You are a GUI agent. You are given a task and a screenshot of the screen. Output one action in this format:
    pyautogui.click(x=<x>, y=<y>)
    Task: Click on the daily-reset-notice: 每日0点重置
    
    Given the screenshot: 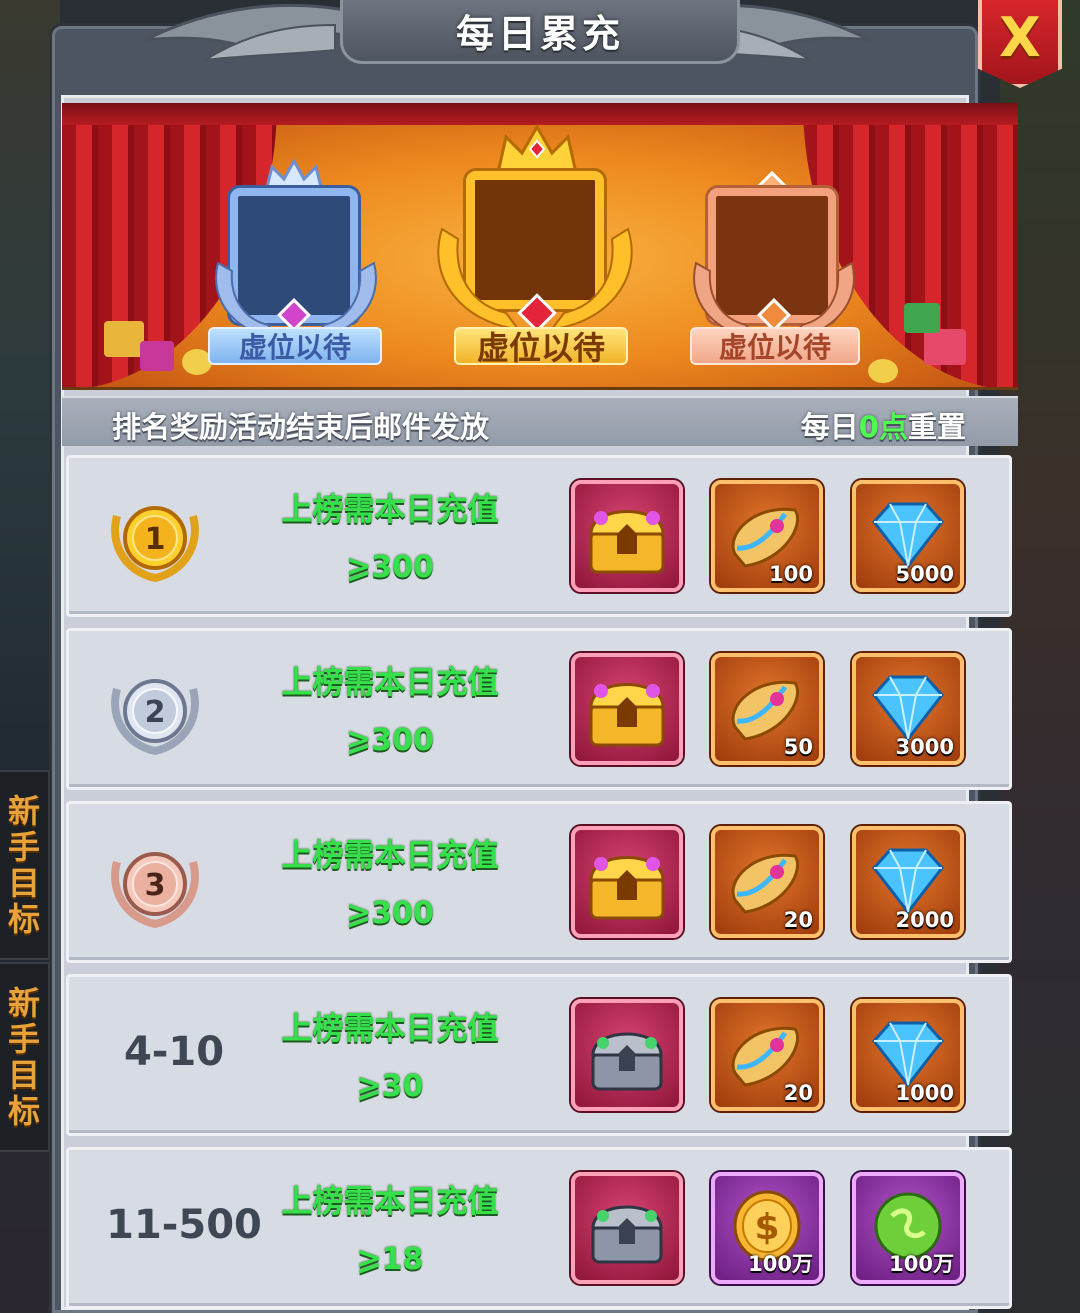 What is the action you would take?
    pyautogui.click(x=883, y=425)
    